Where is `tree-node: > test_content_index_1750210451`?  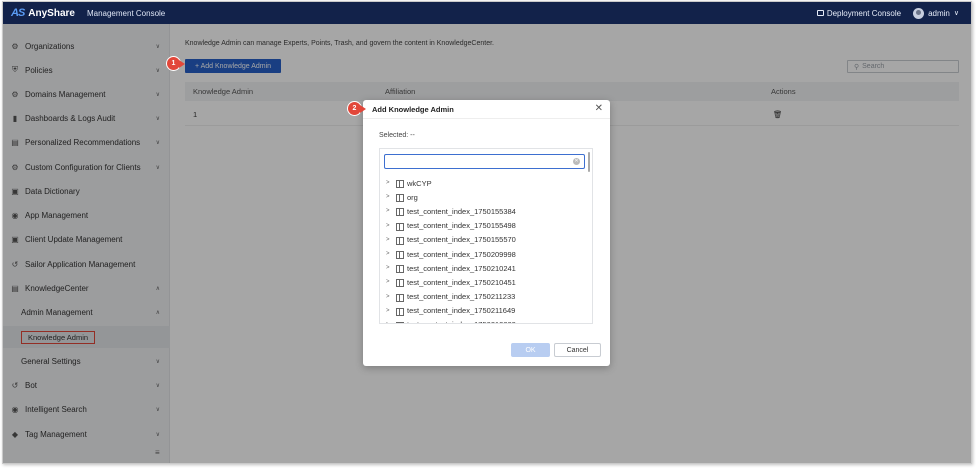
tree-node: > test_content_index_1750210451 is located at coordinates (486, 282).